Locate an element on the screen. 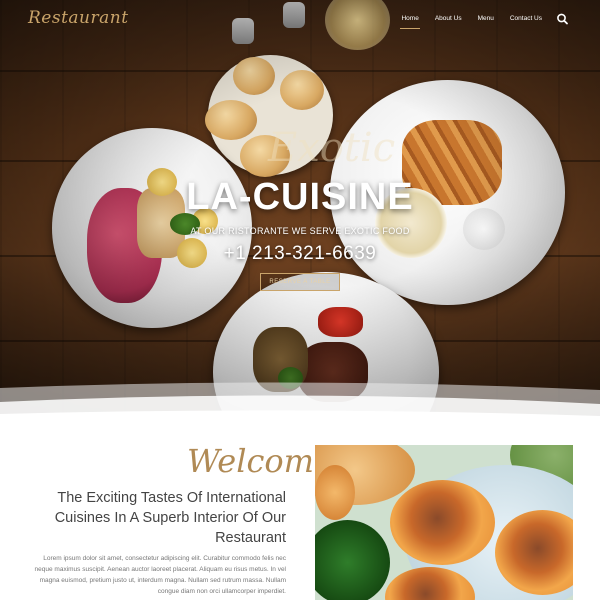 The height and width of the screenshot is (600, 600). hero-script-text: Exotic is located at coordinates (332, 148).